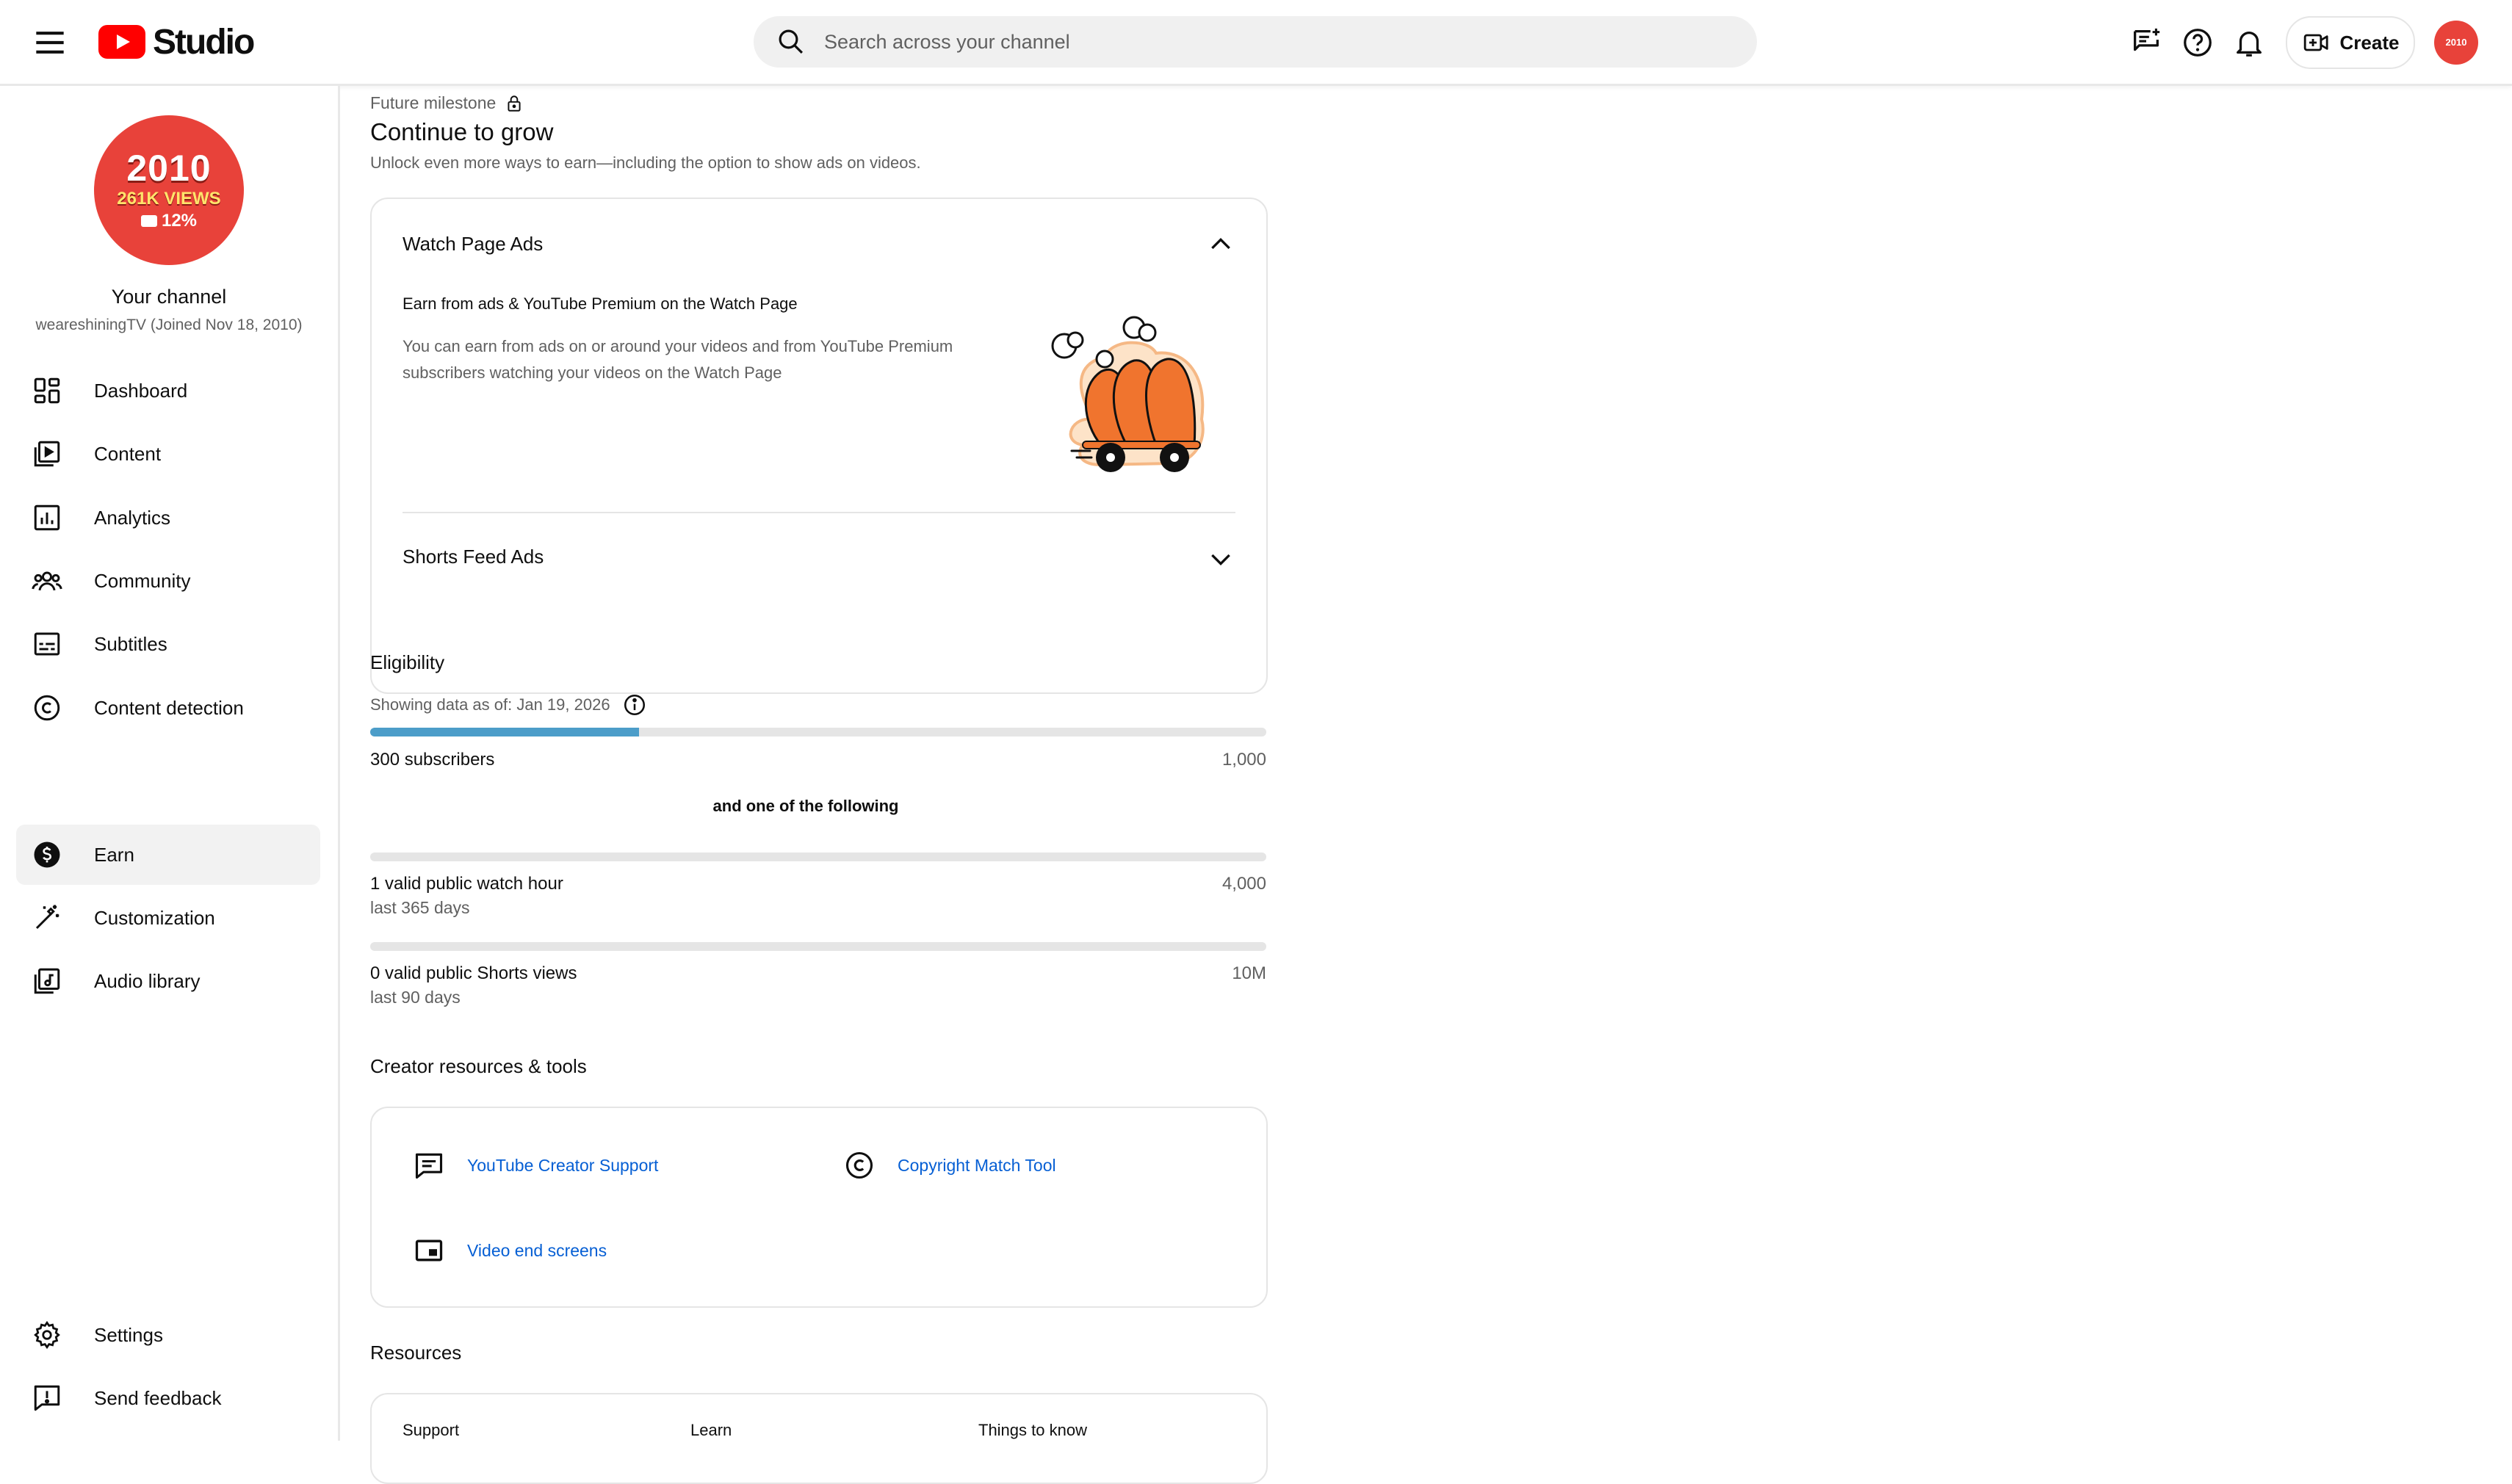 This screenshot has width=2512, height=1484. What do you see at coordinates (47, 981) in the screenshot?
I see `audio-library-icon` at bounding box center [47, 981].